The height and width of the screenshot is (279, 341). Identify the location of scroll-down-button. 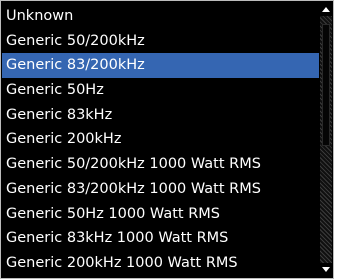
(326, 270).